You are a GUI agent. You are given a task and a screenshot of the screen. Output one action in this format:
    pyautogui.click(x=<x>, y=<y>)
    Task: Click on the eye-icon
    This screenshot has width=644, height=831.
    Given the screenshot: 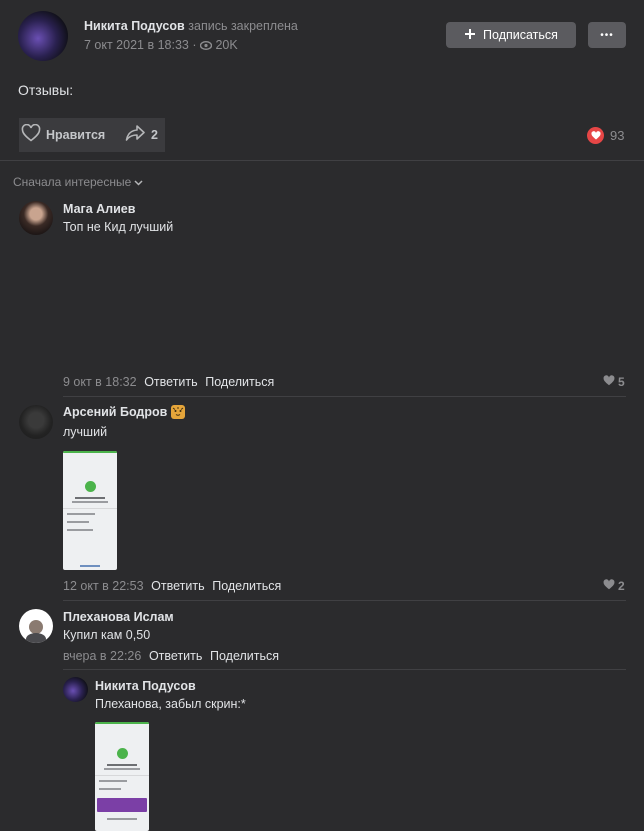 What is the action you would take?
    pyautogui.click(x=207, y=45)
    